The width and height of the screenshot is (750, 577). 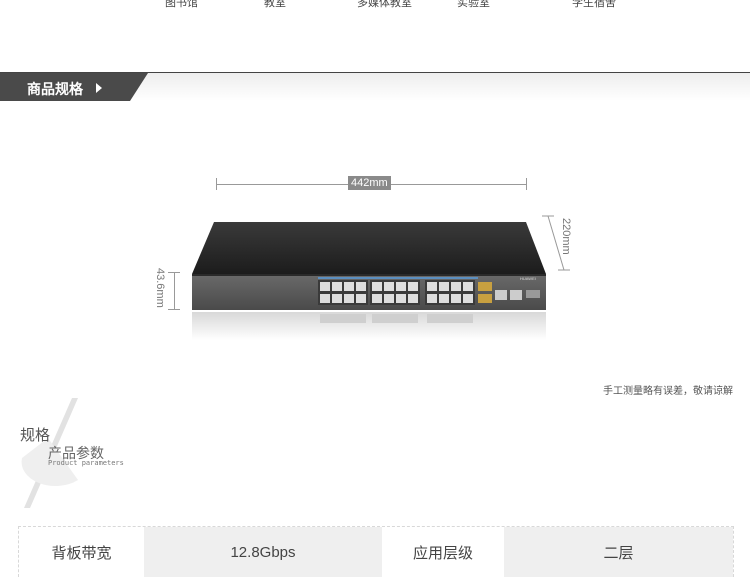 What do you see at coordinates (99, 88) in the screenshot?
I see `triangle-right-icon` at bounding box center [99, 88].